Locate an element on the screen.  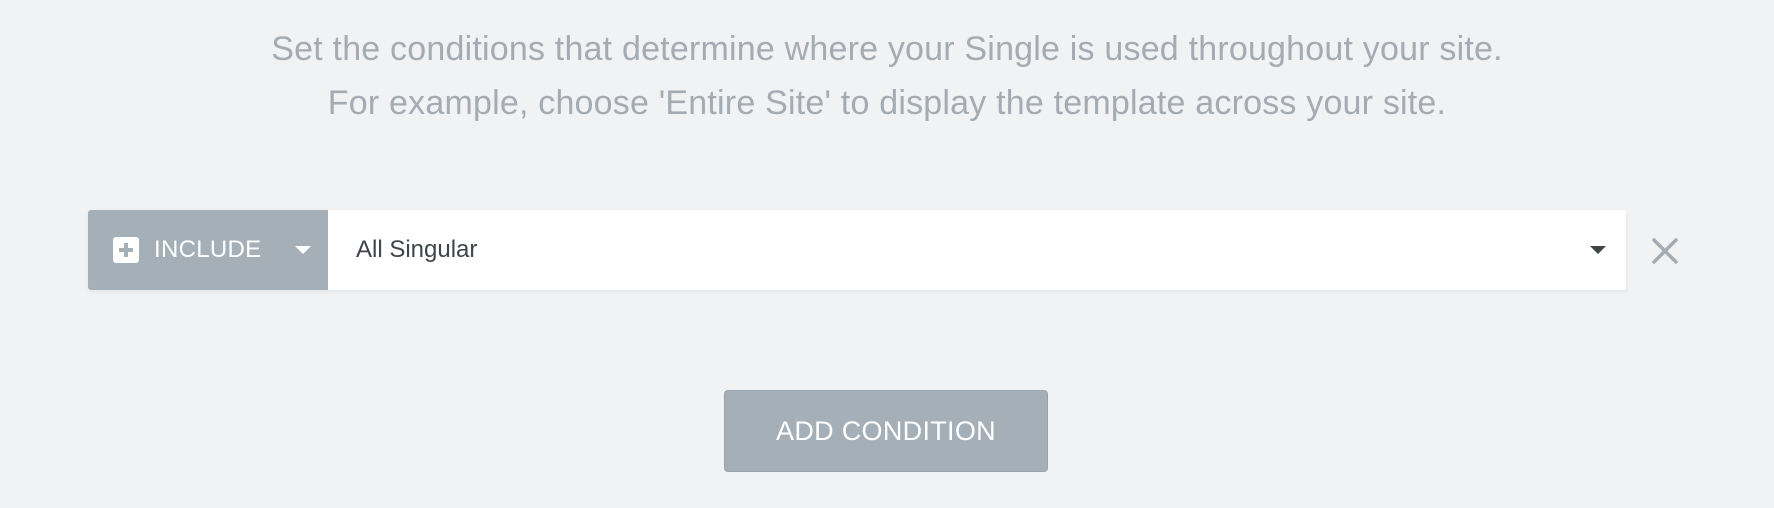
plus-square-icon is located at coordinates (126, 250).